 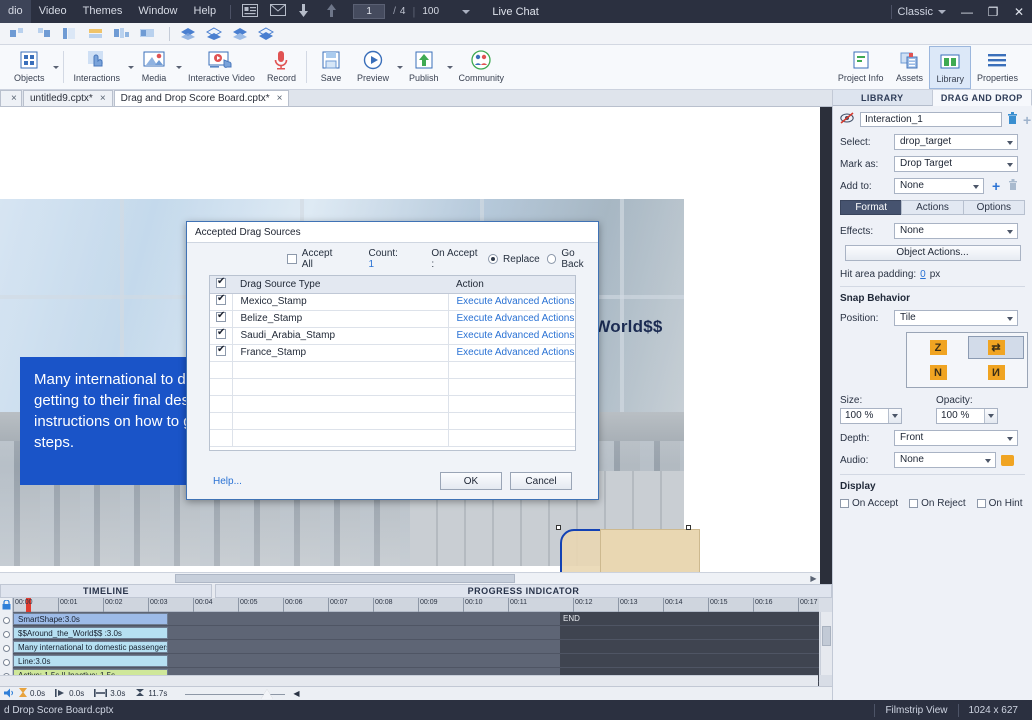 What do you see at coordinates (847, 119) in the screenshot?
I see `drag-drop-eye-icon` at bounding box center [847, 119].